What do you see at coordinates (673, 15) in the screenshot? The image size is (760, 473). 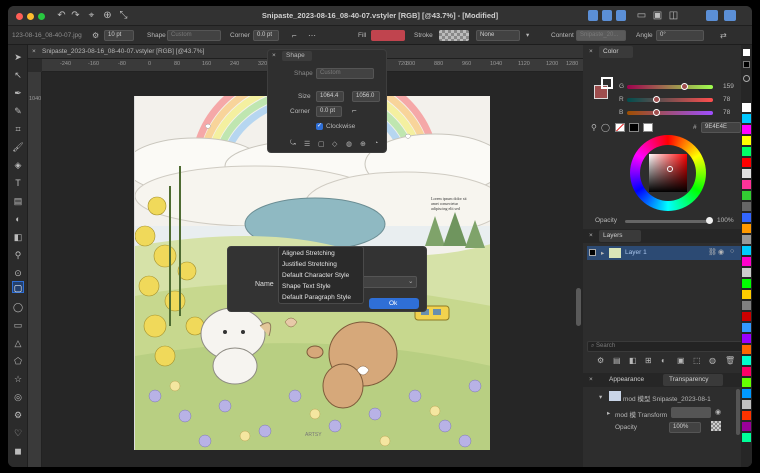 I see `boolean-icon: ◫` at bounding box center [673, 15].